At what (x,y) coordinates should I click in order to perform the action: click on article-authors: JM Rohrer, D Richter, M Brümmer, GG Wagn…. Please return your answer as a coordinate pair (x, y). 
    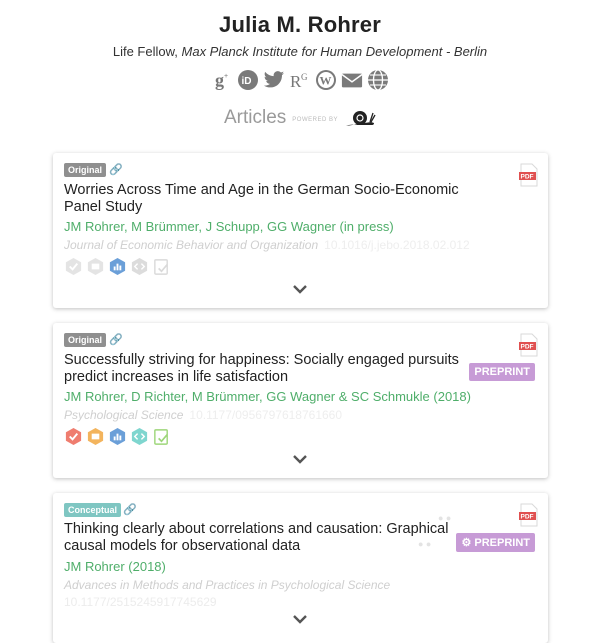
    Looking at the image, I should click on (267, 396).